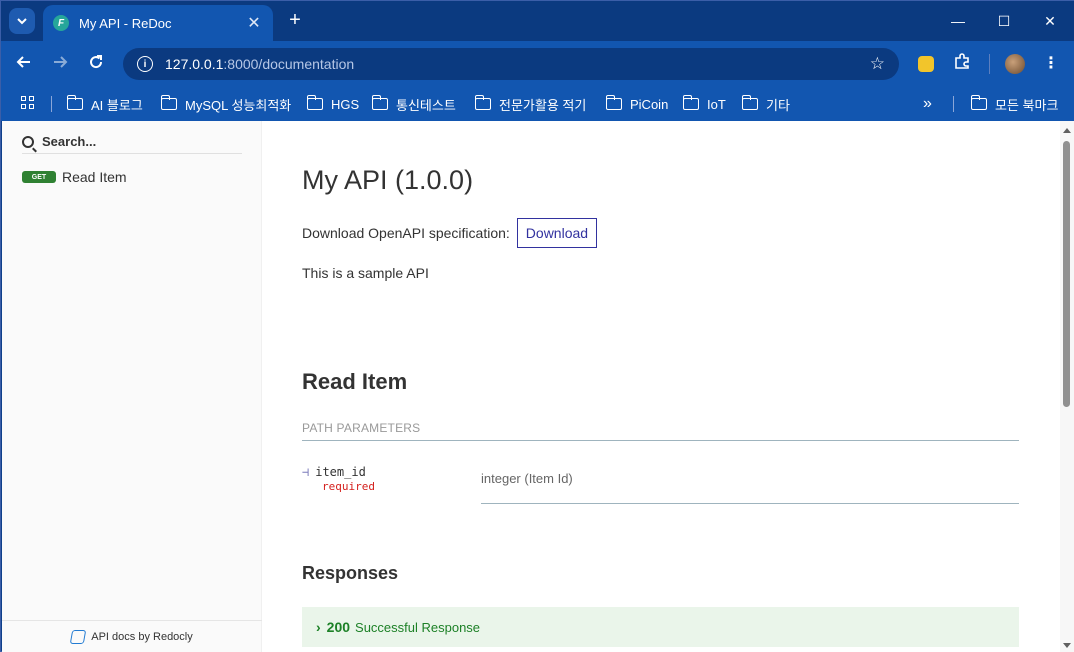 This screenshot has width=1074, height=652. I want to click on toolbar-separator, so click(989, 64).